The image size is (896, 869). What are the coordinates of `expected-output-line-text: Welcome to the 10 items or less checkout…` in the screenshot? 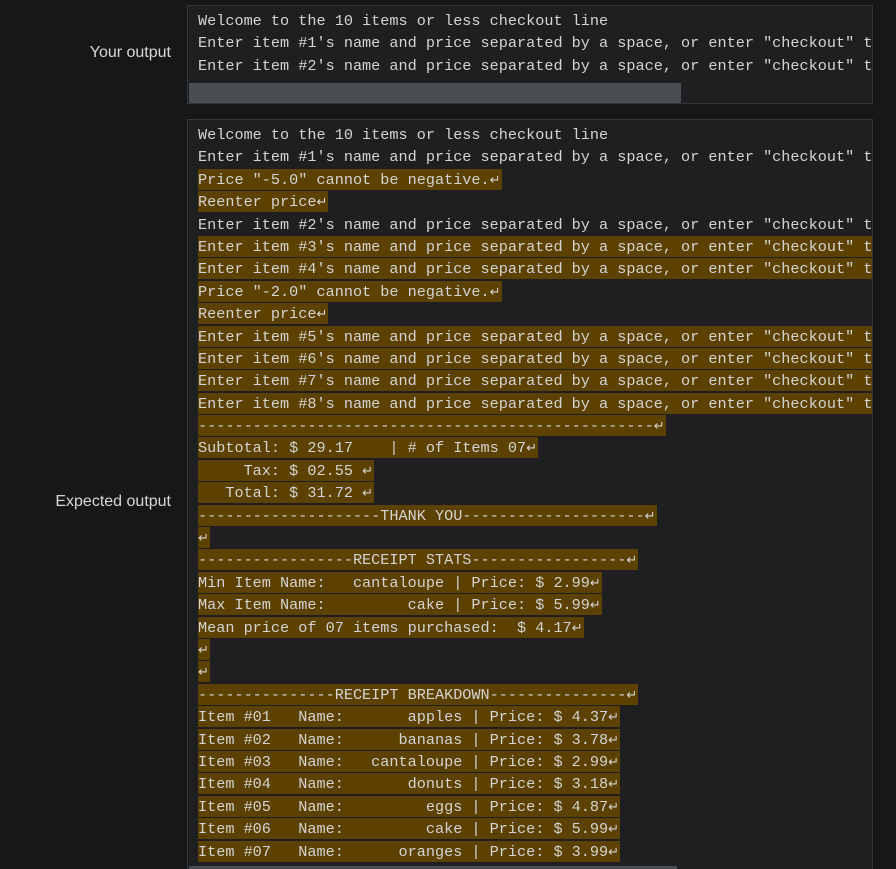 It's located at (403, 134).